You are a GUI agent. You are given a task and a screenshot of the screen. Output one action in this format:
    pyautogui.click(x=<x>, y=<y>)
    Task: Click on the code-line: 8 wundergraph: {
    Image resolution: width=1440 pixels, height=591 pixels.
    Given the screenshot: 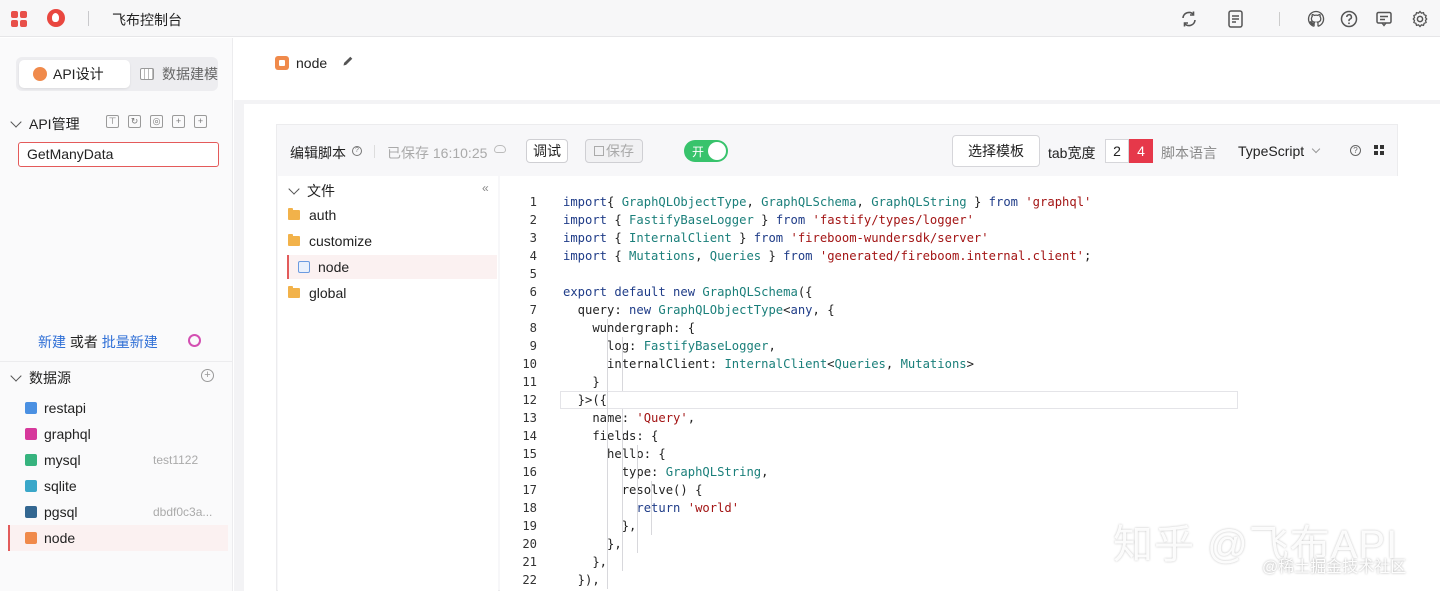 What is the action you would take?
    pyautogui.click(x=949, y=328)
    